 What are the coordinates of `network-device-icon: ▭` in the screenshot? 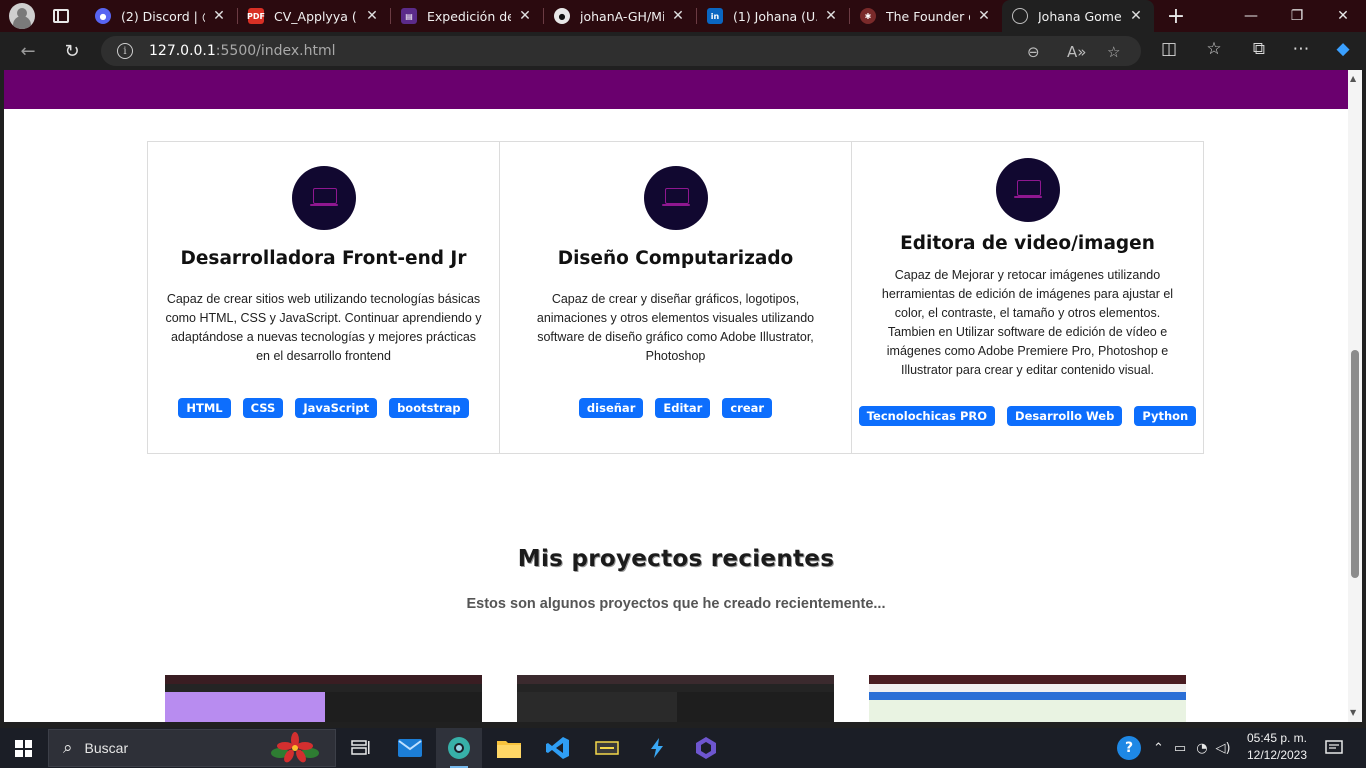 It's located at (1180, 748).